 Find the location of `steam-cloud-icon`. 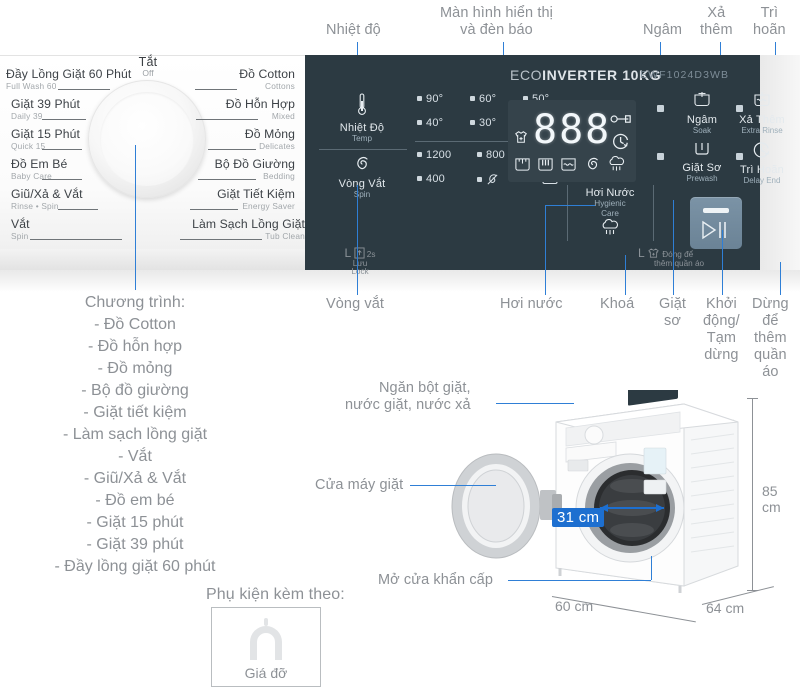

steam-cloud-icon is located at coordinates (610, 226).